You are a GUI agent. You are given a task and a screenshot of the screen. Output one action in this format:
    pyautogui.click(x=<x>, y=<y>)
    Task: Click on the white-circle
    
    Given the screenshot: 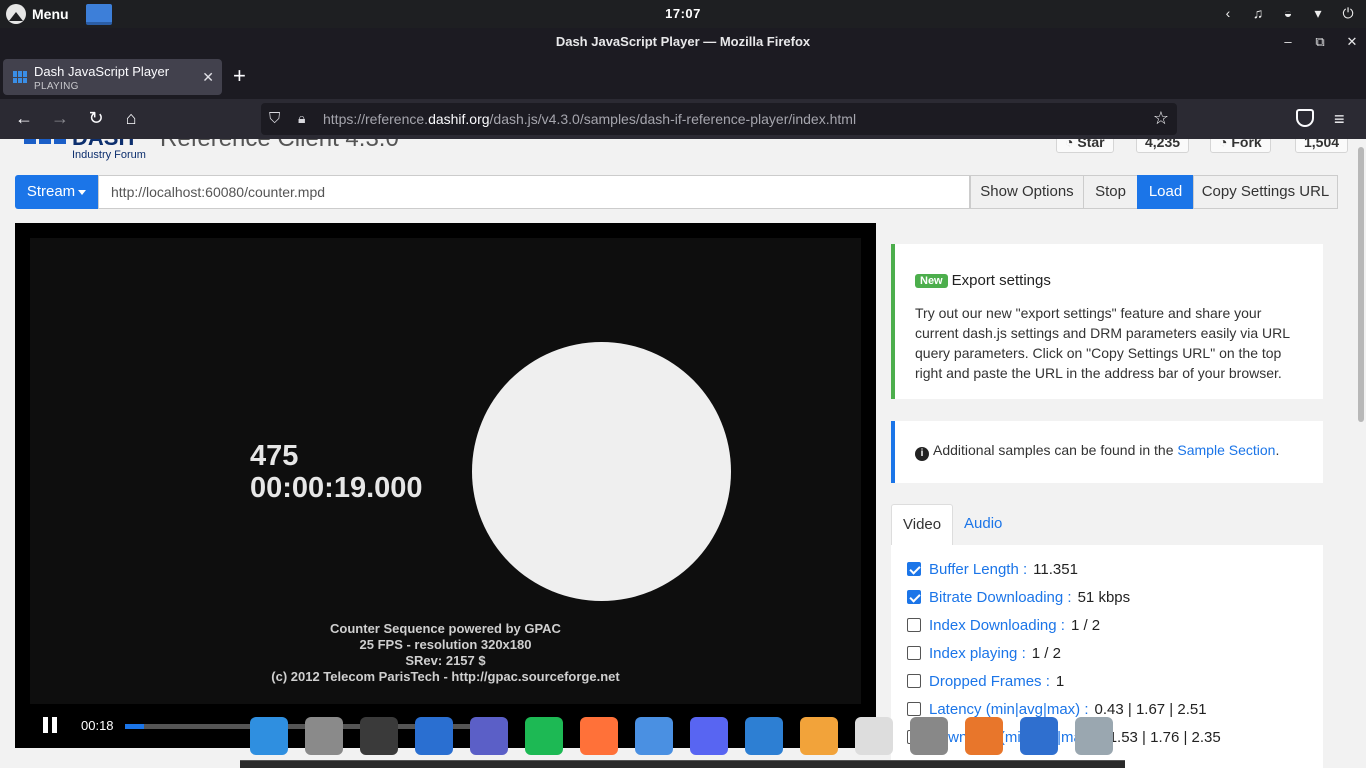 What is the action you would take?
    pyautogui.click(x=601, y=471)
    